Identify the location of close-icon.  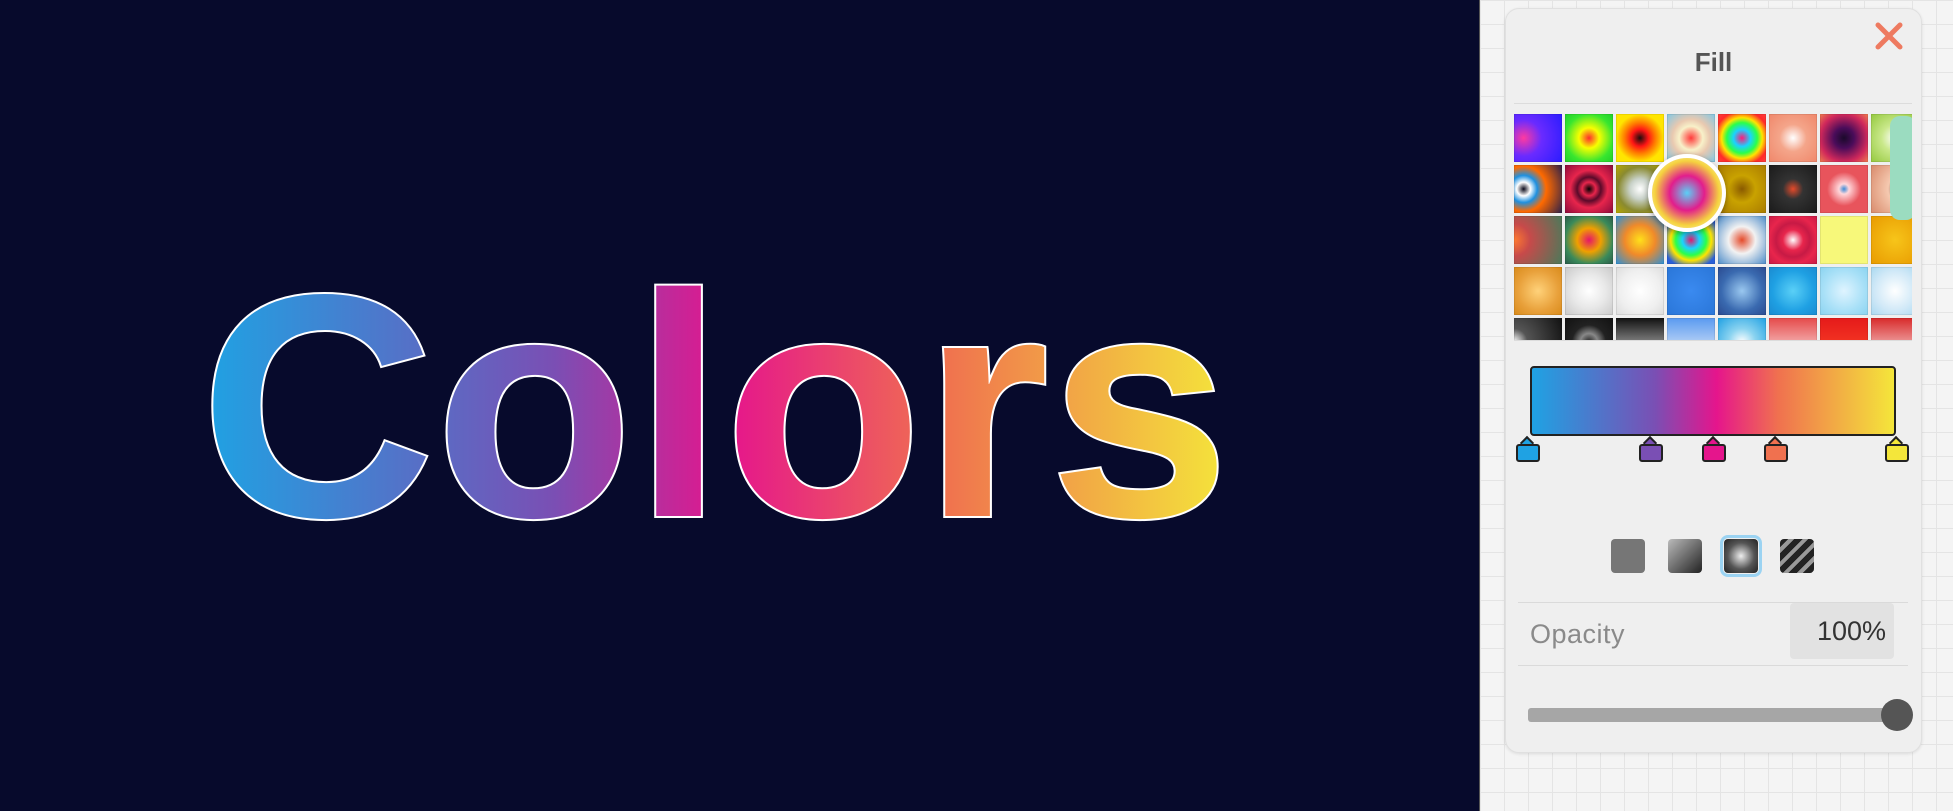
(1889, 36).